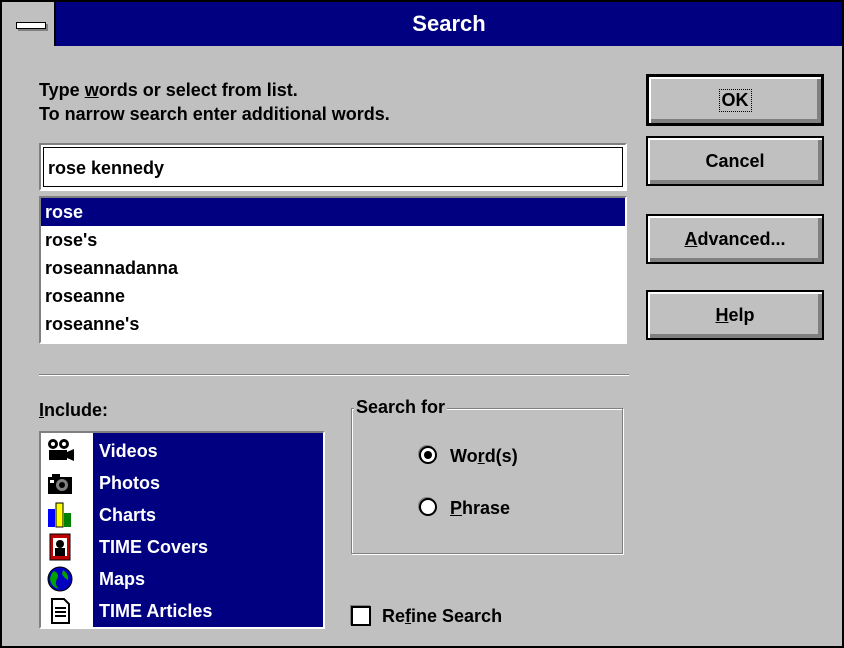 Image resolution: width=844 pixels, height=648 pixels. Describe the element at coordinates (60, 611) in the screenshot. I see `document-icon` at that location.